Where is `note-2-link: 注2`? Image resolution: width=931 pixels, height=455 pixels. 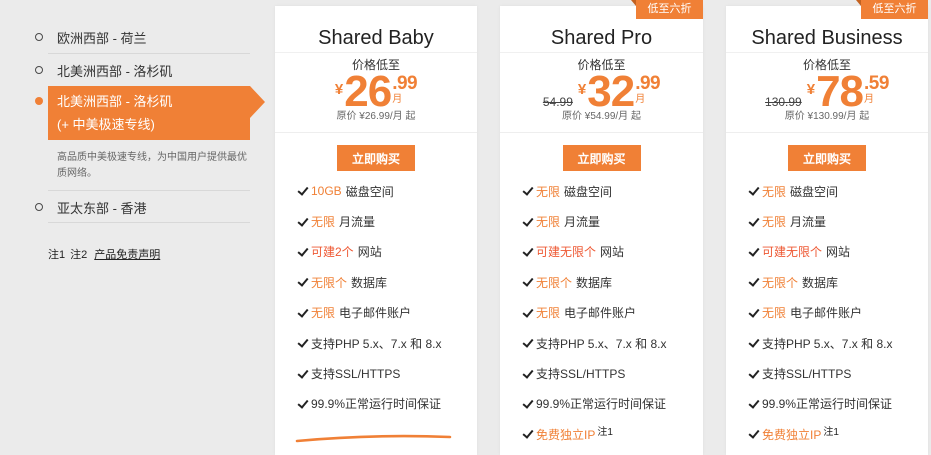
note-2-link: 注2 is located at coordinates (78, 255).